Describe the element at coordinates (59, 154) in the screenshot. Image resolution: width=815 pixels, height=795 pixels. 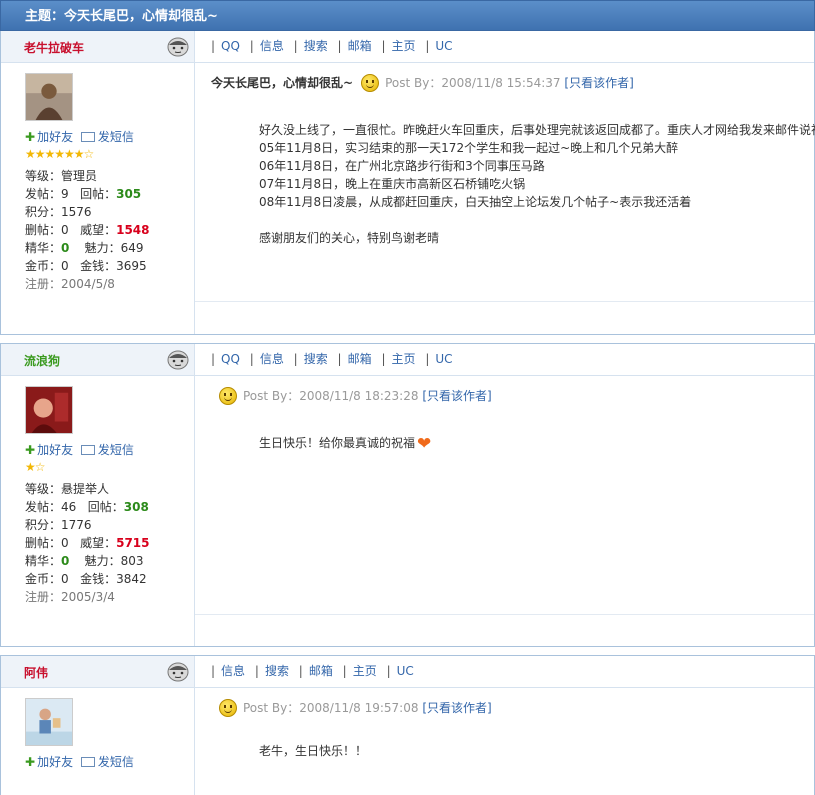
I see `rank-stars: ★★★★★★☆` at that location.